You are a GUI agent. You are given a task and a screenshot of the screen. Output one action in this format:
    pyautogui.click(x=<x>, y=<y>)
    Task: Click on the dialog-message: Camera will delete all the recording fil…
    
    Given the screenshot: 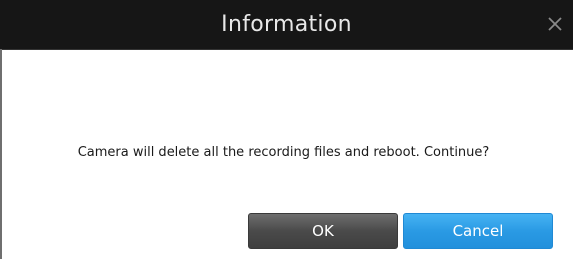 What is the action you would take?
    pyautogui.click(x=283, y=152)
    